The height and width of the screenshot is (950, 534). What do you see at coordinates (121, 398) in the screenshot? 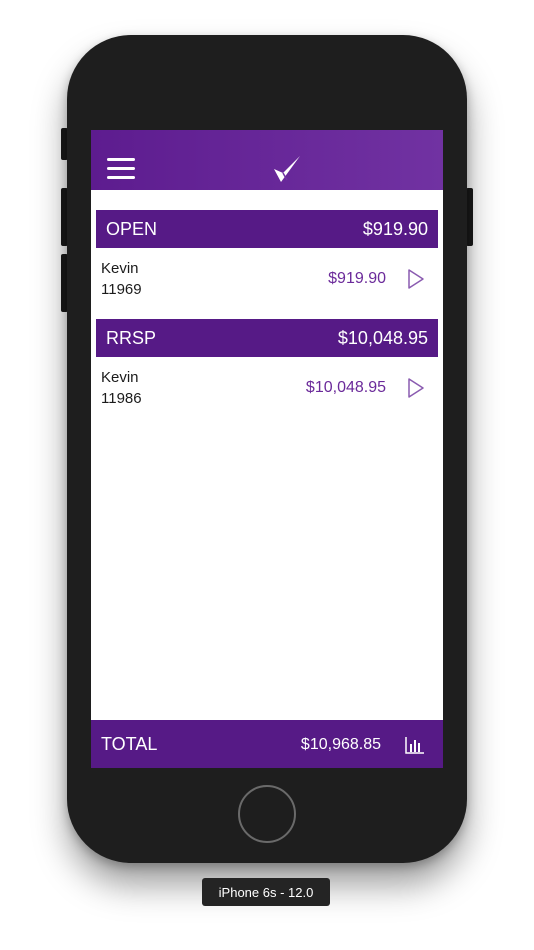
I see `account-number: 11986` at bounding box center [121, 398].